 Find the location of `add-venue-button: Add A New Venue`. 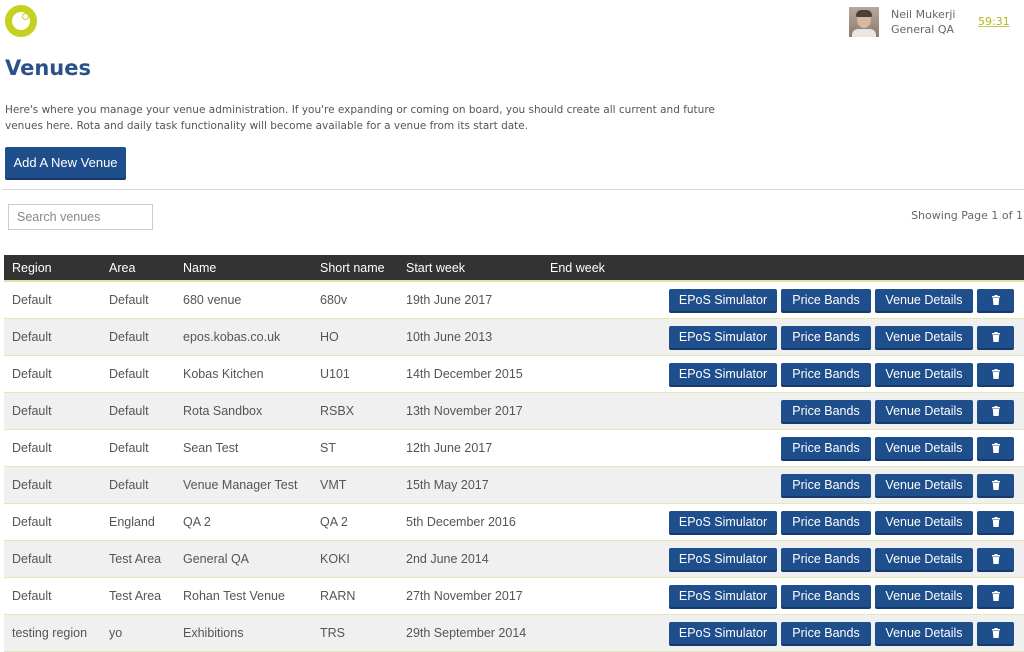

add-venue-button: Add A New Venue is located at coordinates (65, 162).